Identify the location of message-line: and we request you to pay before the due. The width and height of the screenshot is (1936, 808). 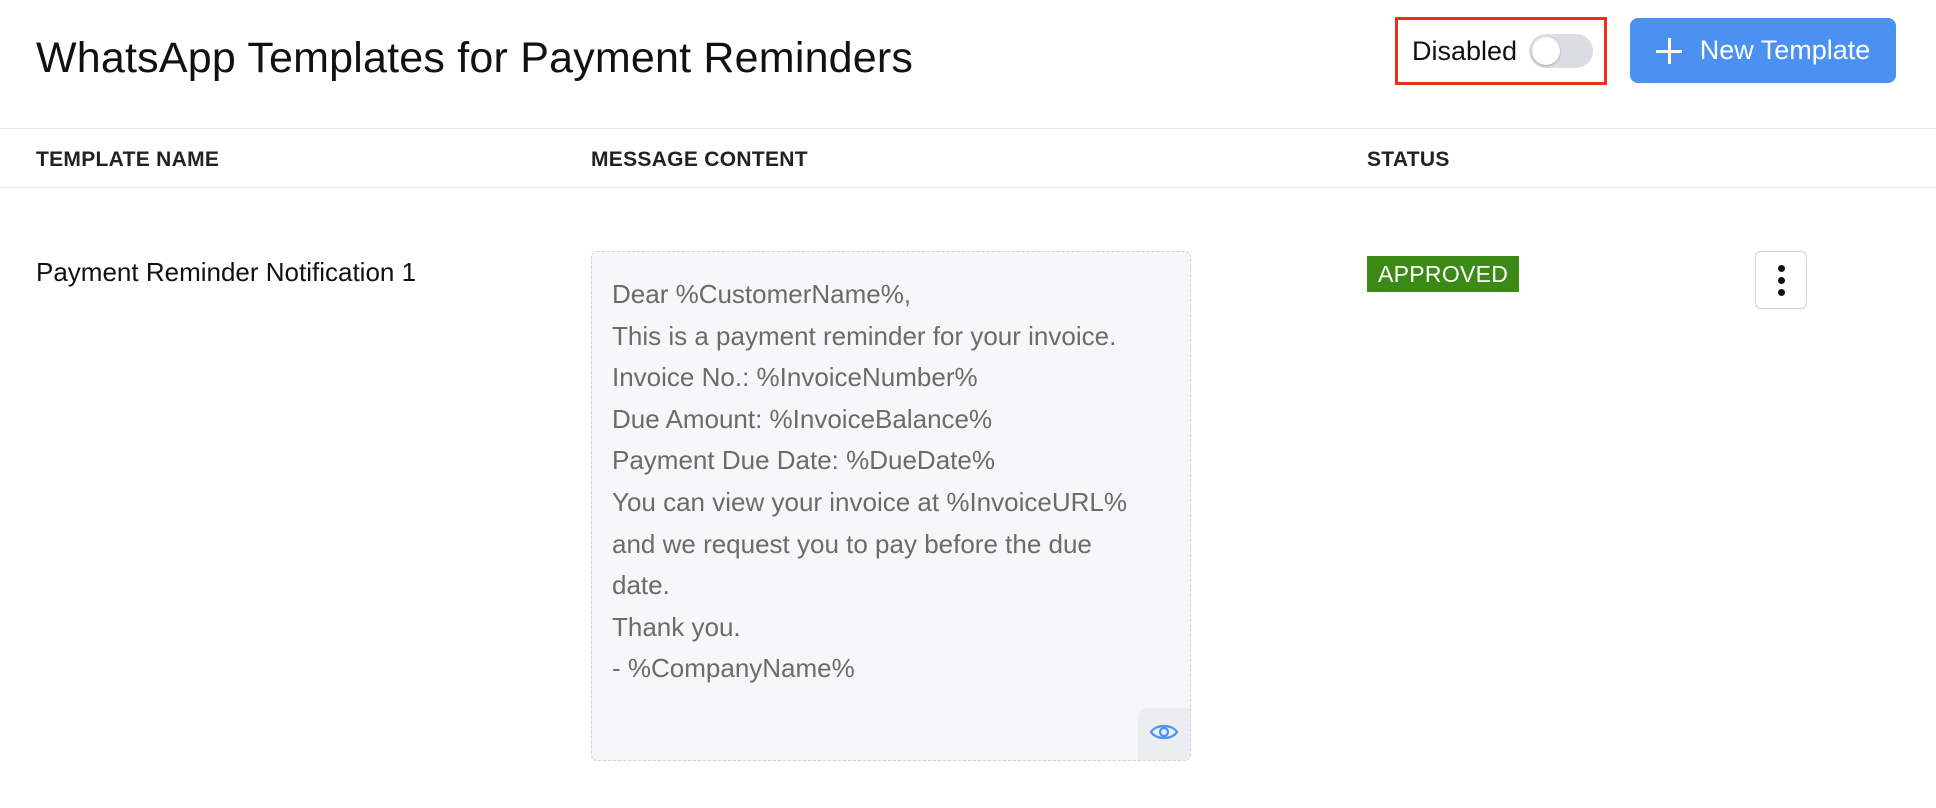
(852, 543).